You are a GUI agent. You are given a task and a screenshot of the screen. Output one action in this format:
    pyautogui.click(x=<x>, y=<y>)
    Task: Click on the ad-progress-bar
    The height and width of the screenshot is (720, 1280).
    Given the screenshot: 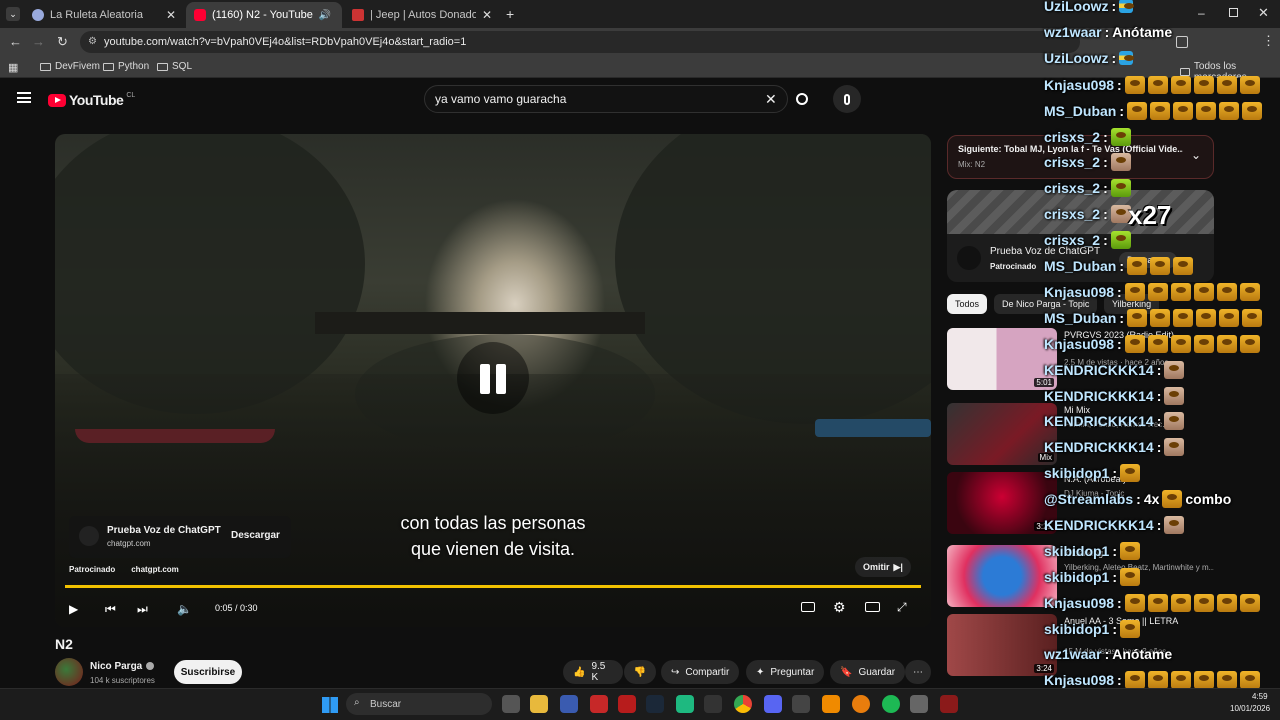 What is the action you would take?
    pyautogui.click(x=493, y=586)
    